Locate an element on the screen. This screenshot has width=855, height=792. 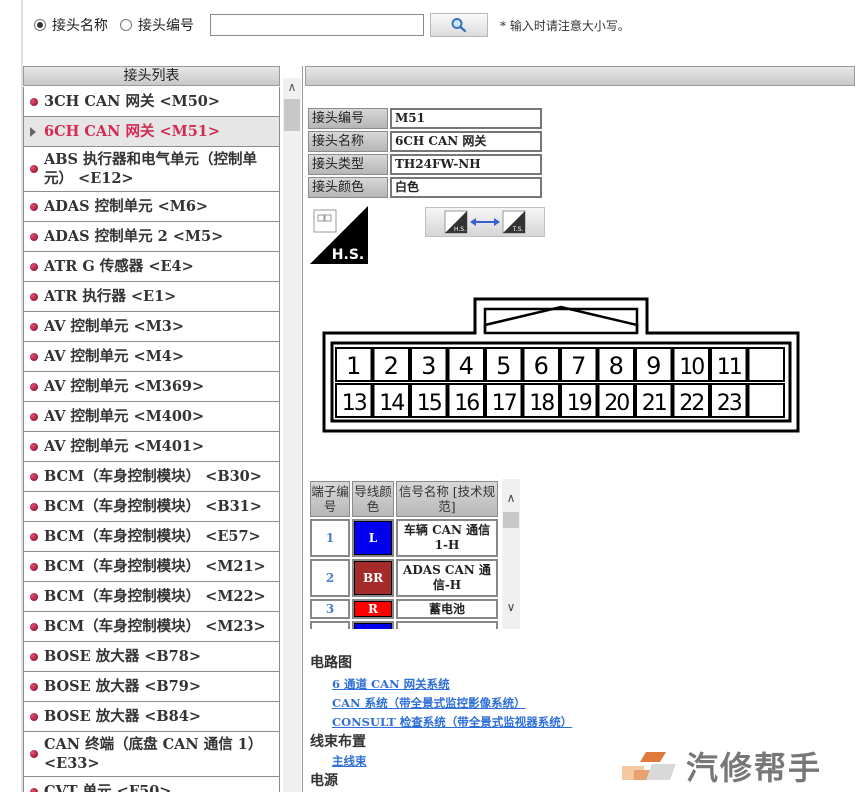
wire-color-cell: R is located at coordinates (373, 609).